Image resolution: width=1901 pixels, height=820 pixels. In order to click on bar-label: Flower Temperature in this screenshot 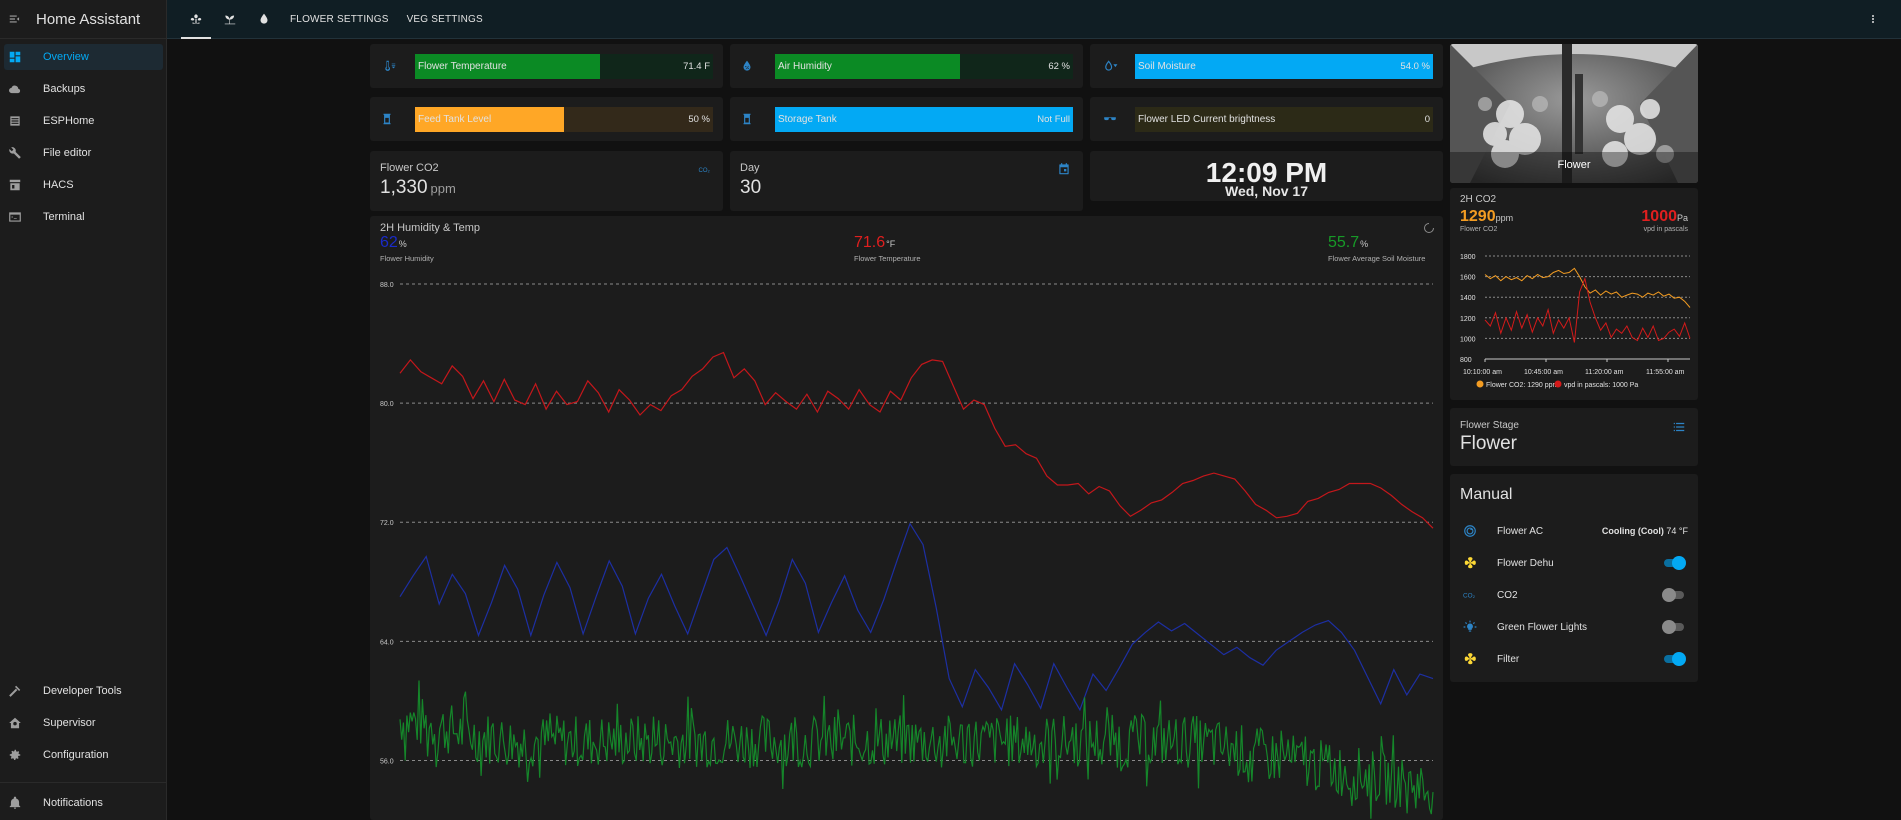, I will do `click(462, 66)`.